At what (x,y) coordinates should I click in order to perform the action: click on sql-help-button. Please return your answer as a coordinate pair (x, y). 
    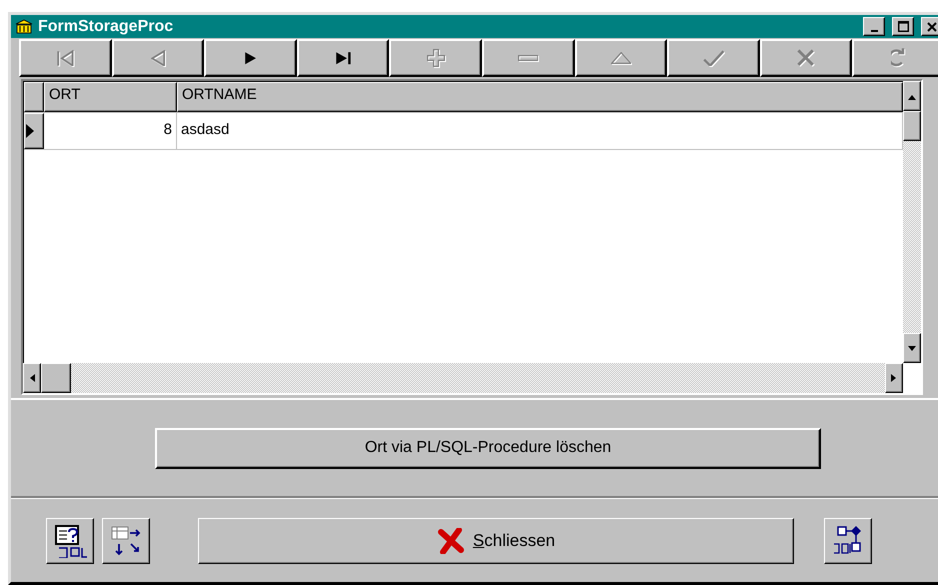
    Looking at the image, I should click on (70, 541).